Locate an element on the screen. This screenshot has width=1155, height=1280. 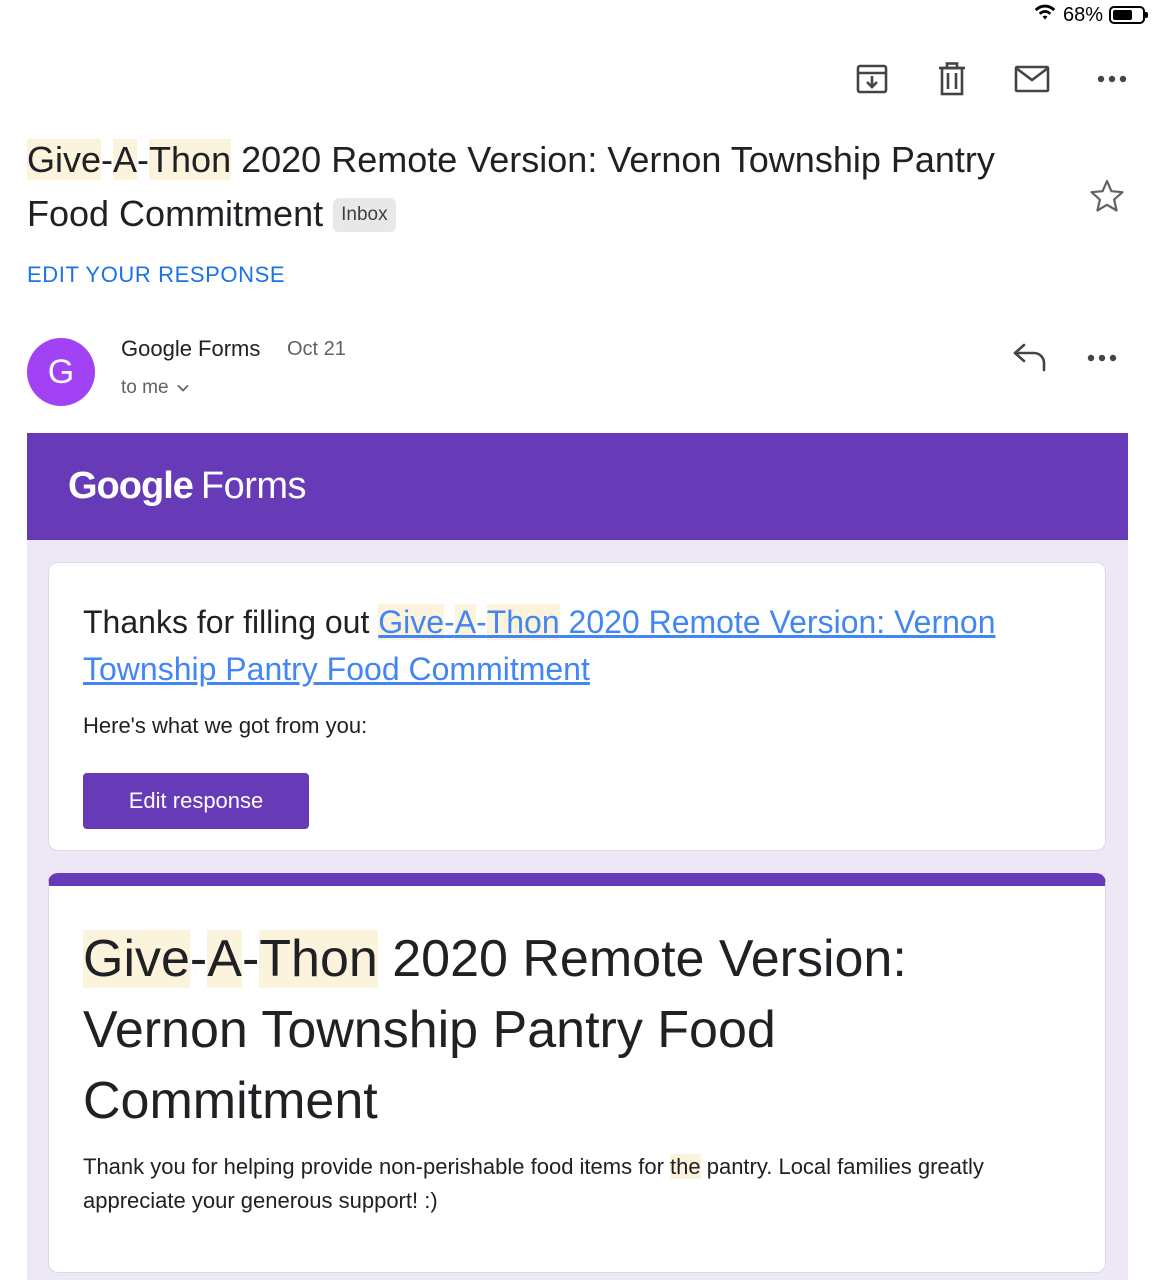
sent-date: Oct 21 is located at coordinates (316, 349).